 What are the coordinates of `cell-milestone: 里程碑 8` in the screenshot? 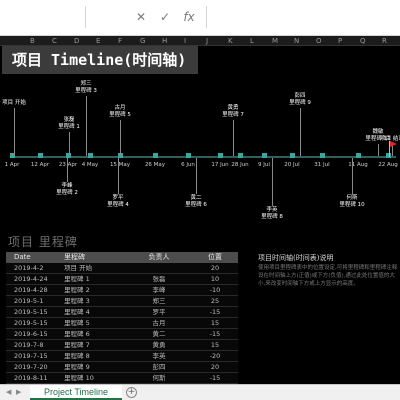 It's located at (95, 356).